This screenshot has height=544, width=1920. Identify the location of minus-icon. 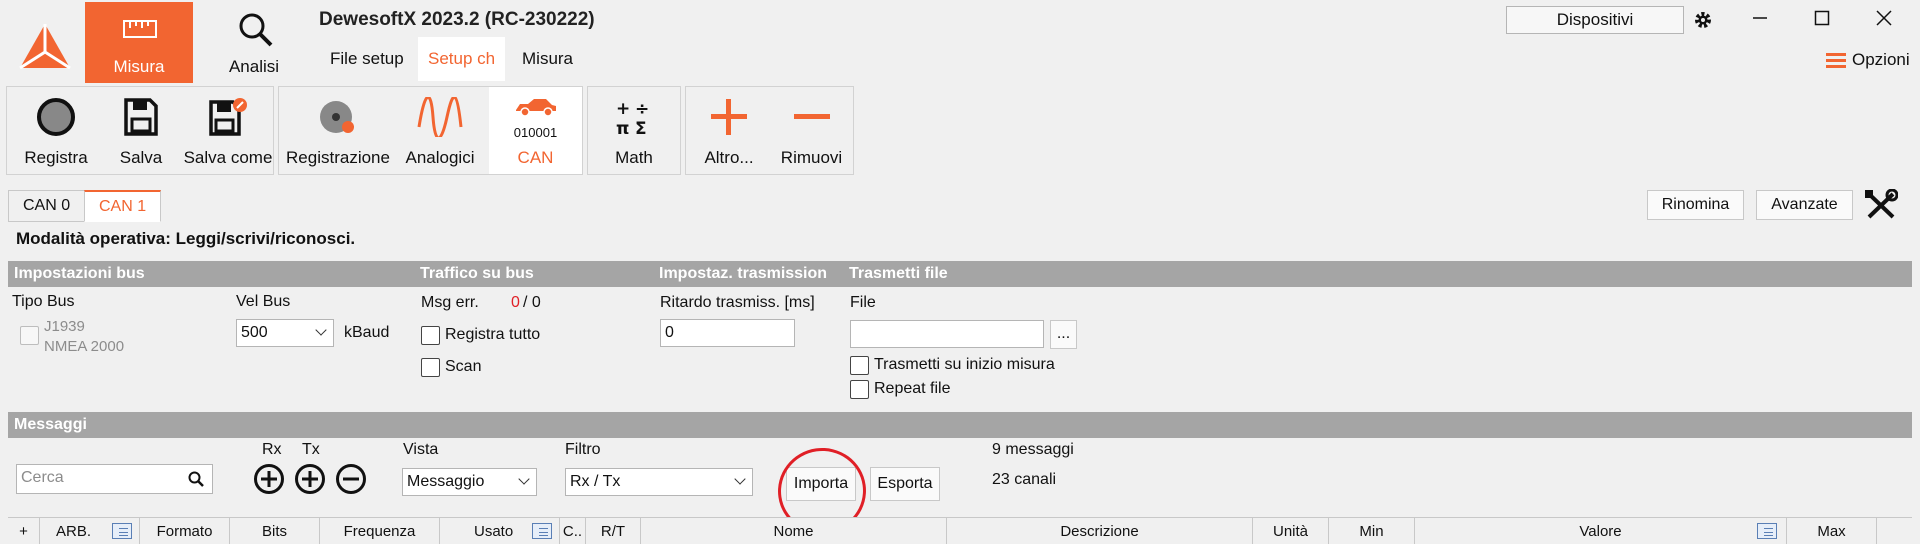
(811, 116).